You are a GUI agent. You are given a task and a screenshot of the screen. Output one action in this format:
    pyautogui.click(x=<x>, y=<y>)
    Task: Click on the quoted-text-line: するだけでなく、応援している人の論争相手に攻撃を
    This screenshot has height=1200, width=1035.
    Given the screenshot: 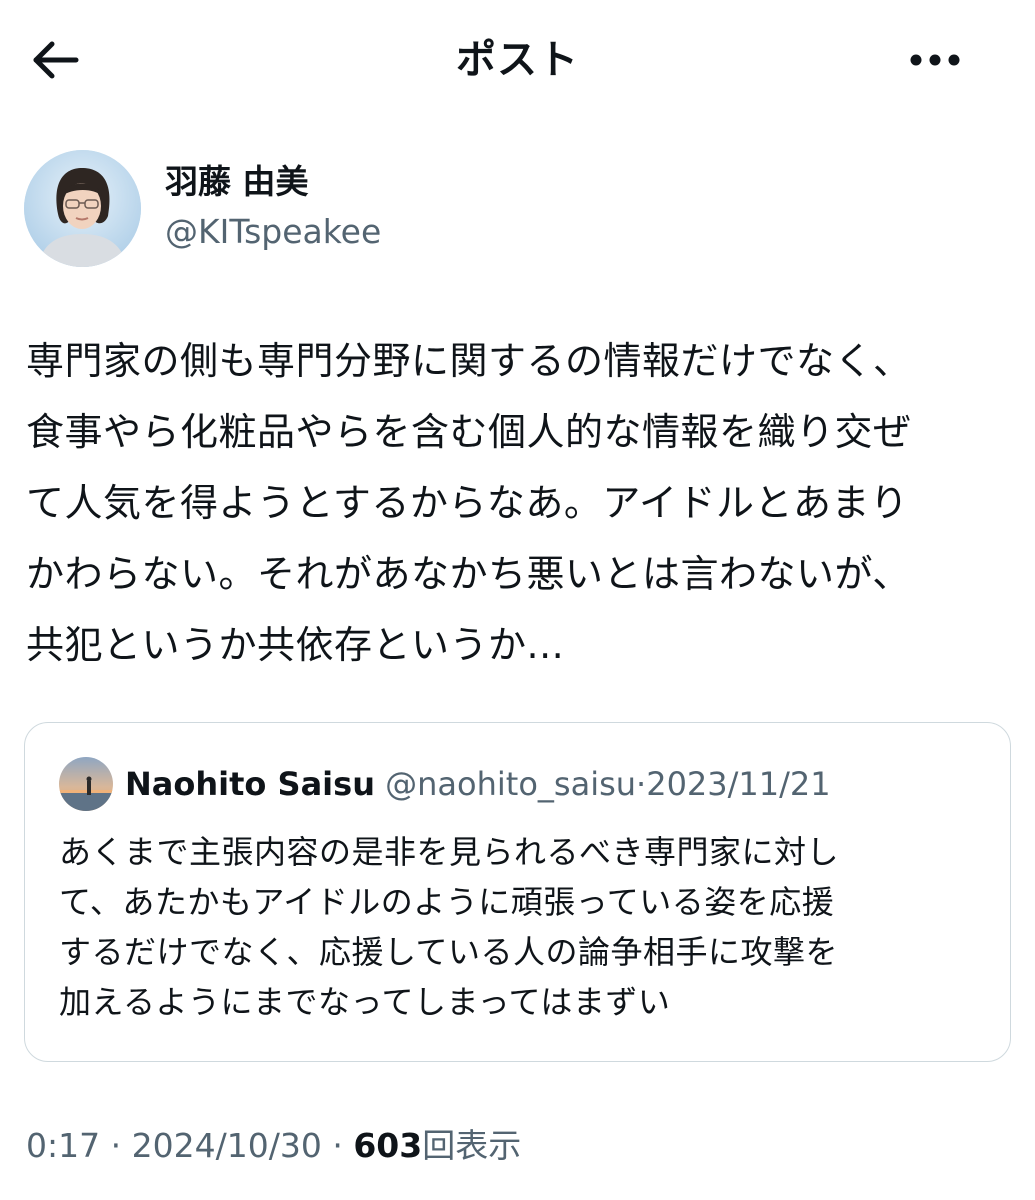 What is the action you would take?
    pyautogui.click(x=449, y=952)
    